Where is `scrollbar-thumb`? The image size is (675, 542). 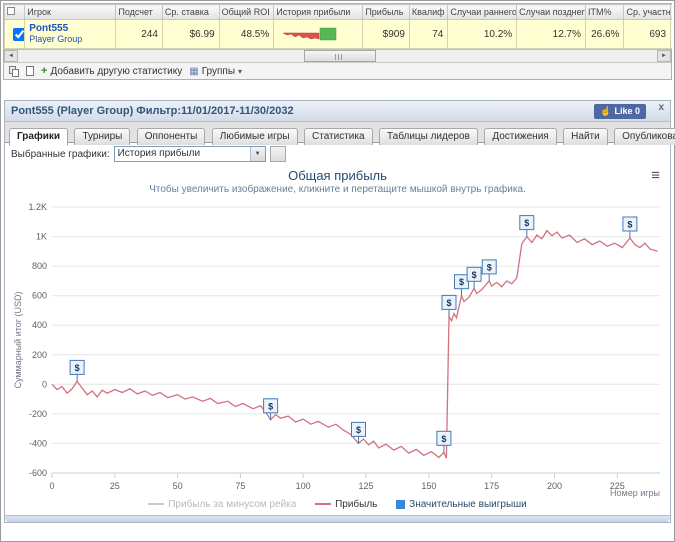
scrollbar-thumb is located at coordinates (340, 56).